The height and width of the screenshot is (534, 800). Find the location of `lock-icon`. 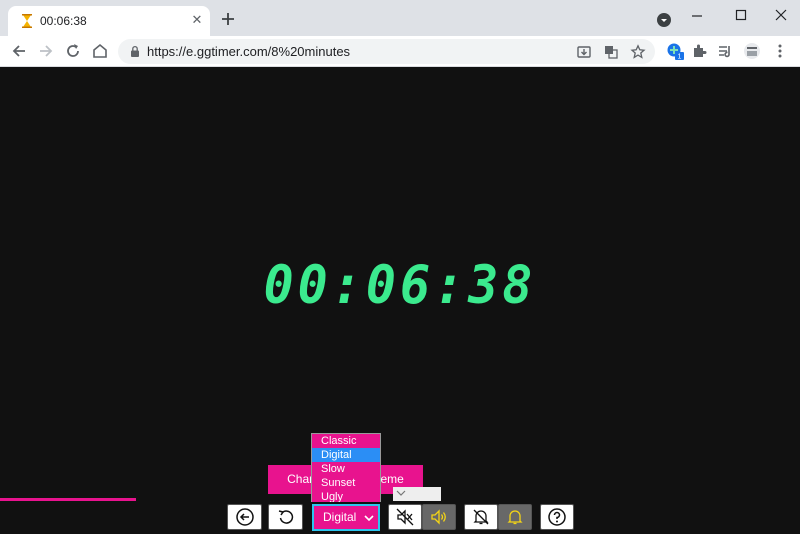

lock-icon is located at coordinates (135, 51).